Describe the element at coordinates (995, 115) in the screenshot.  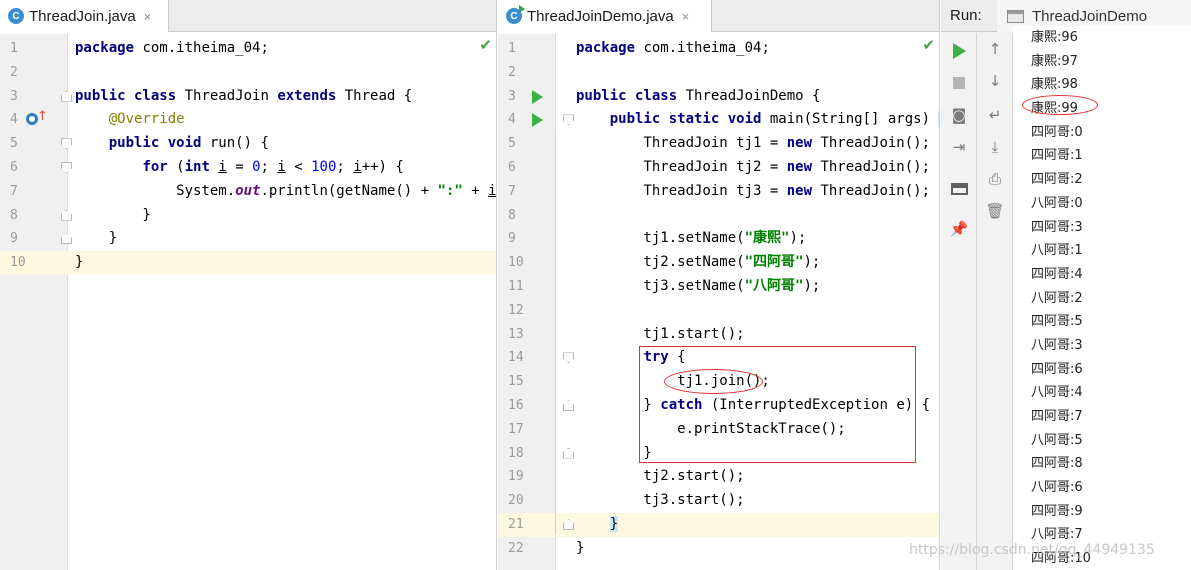
I see `soft-wrap-icon: ↵` at that location.